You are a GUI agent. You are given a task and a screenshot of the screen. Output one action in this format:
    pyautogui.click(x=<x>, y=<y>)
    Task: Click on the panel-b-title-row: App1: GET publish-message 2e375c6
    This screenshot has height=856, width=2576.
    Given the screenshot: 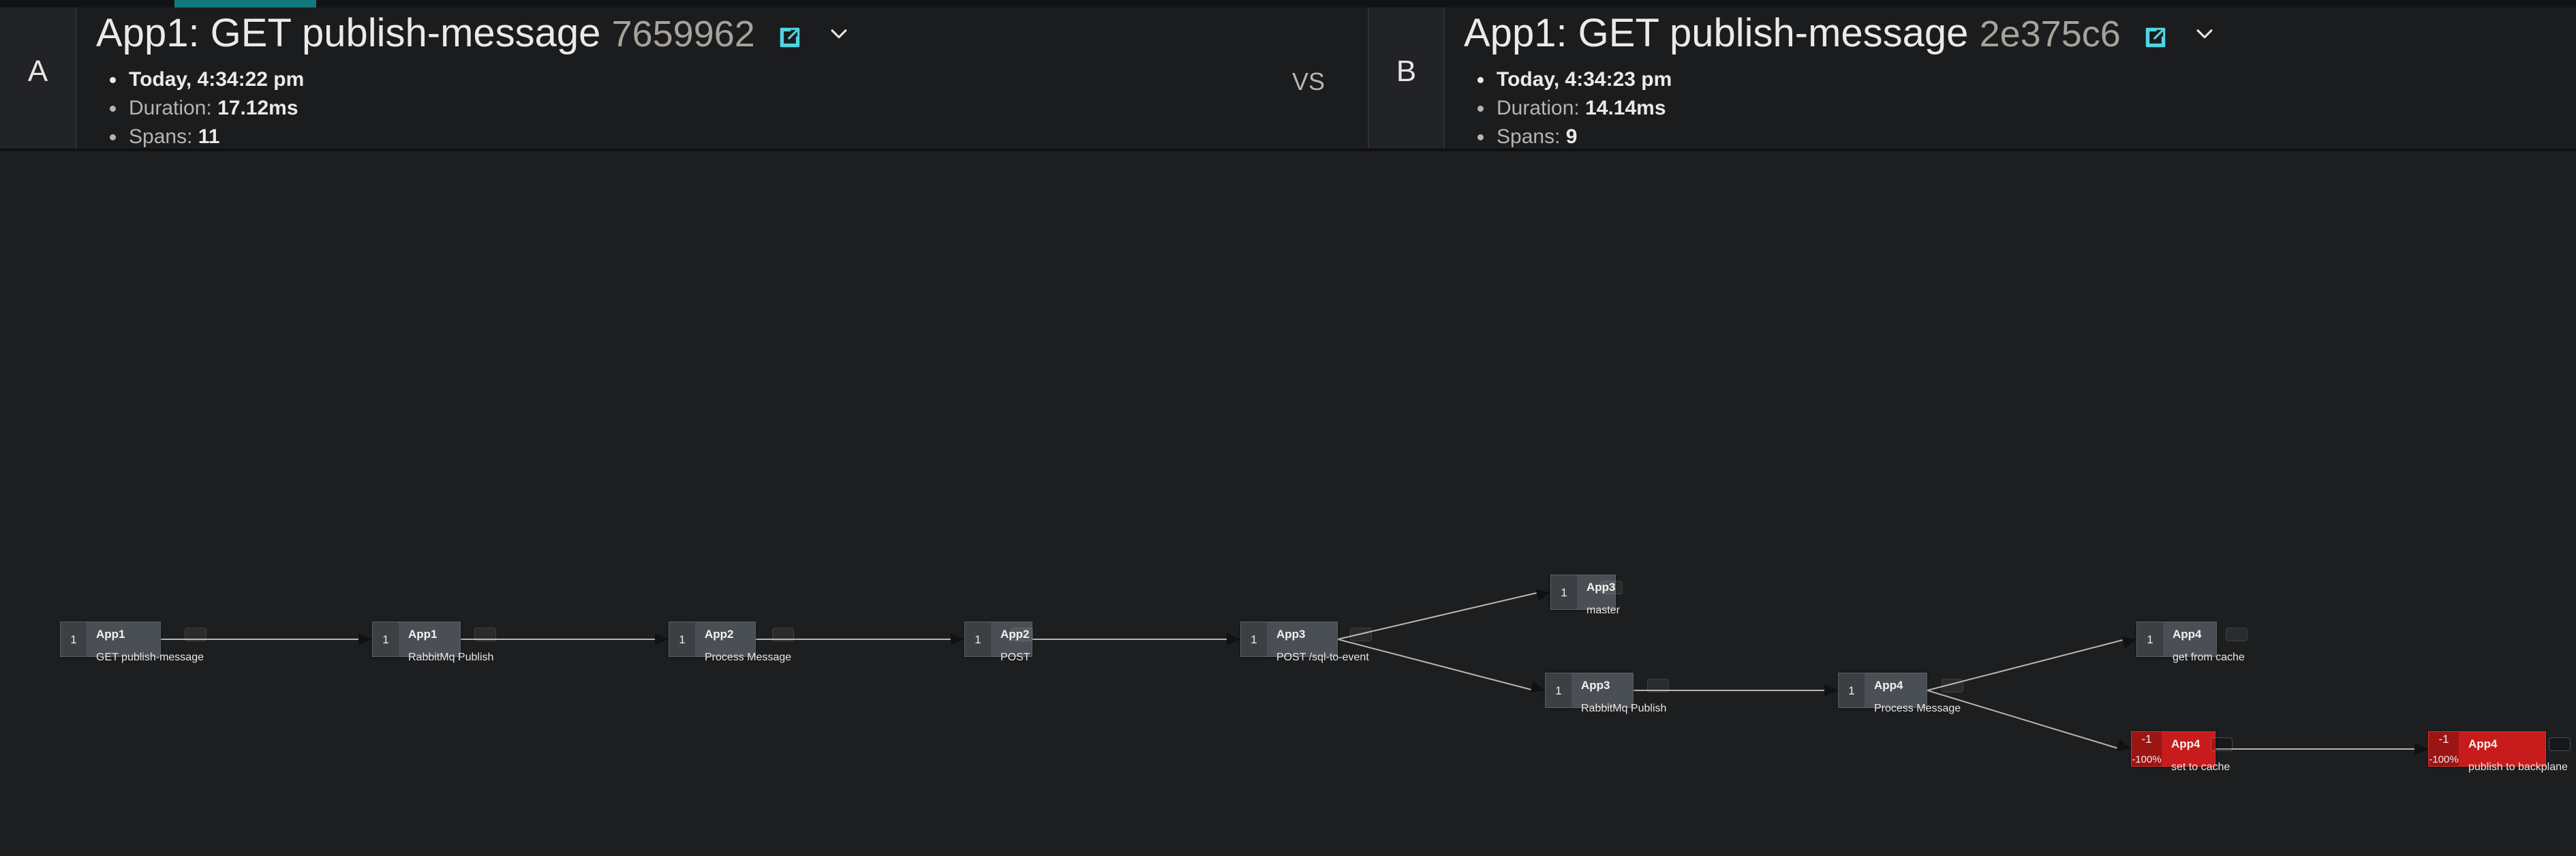 What is the action you would take?
    pyautogui.click(x=1840, y=34)
    